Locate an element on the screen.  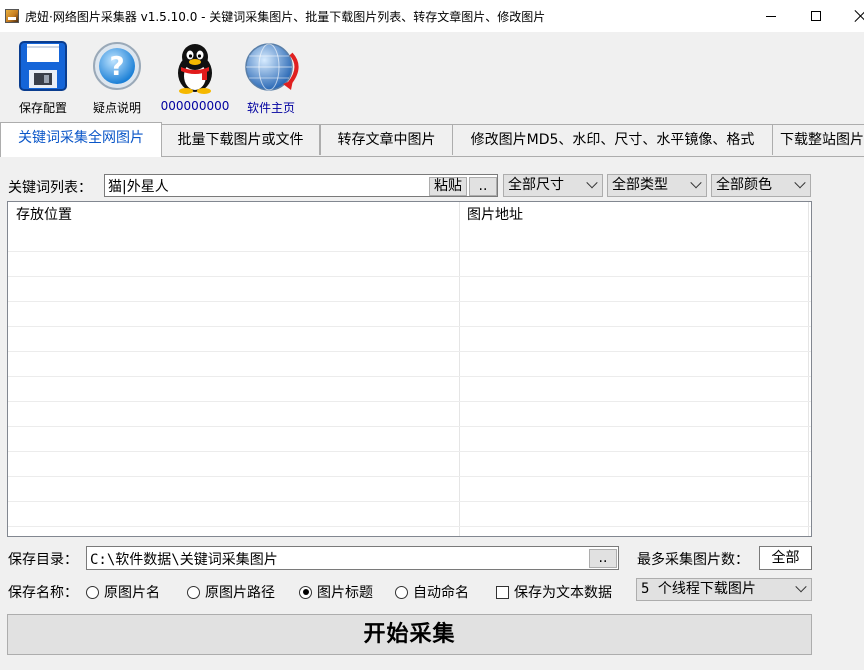
radio-original-path: 原图片路径 is located at coordinates (231, 592).